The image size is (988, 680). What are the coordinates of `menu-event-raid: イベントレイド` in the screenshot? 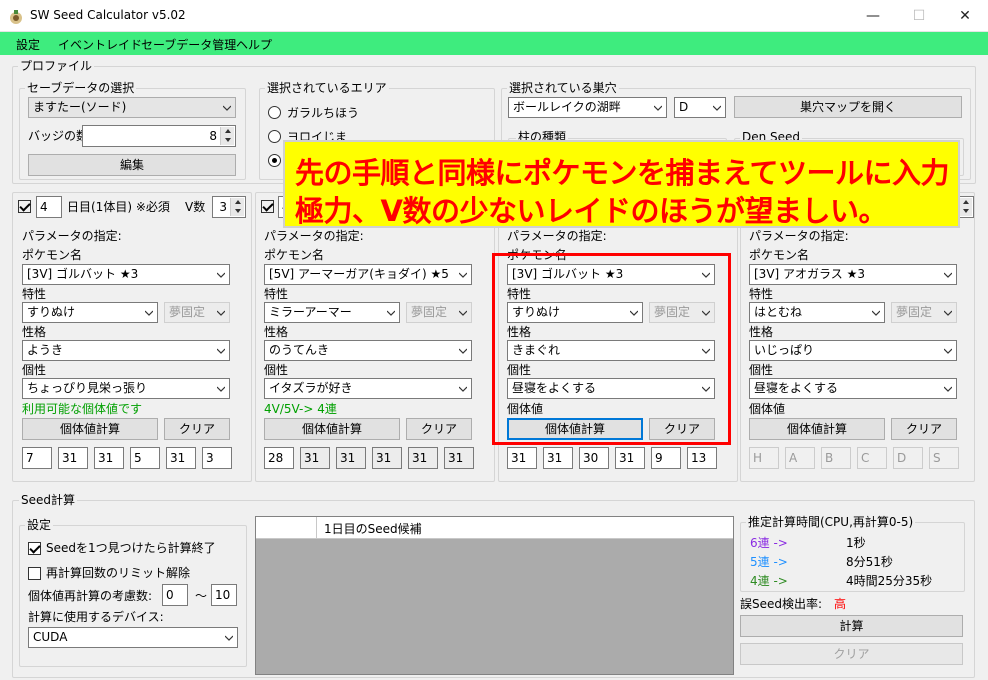 It's located at (100, 44).